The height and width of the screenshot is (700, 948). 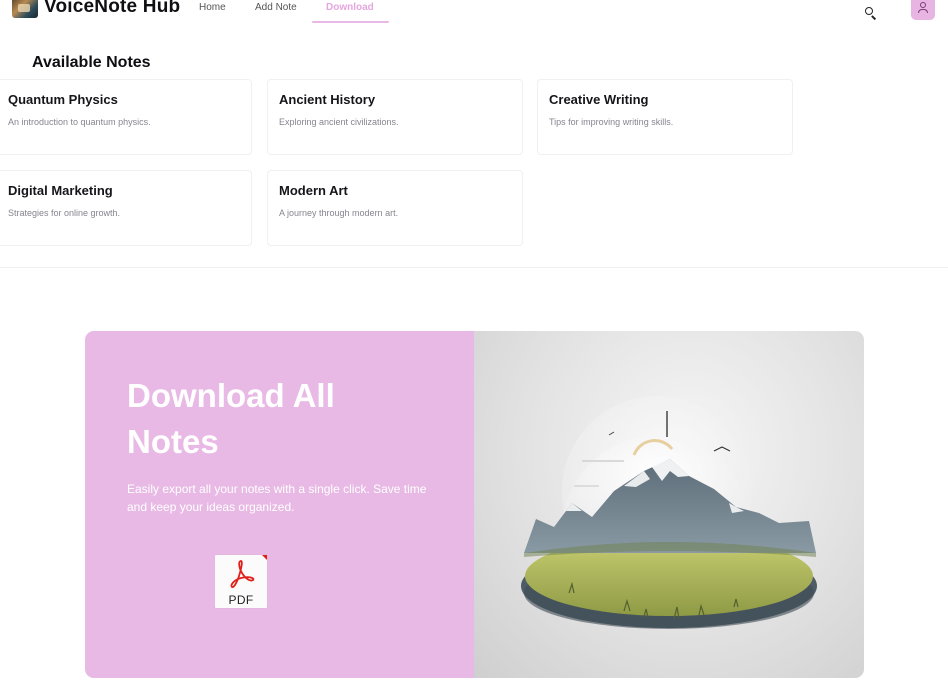 I want to click on note-card: Modern Art A journey through modern art., so click(x=395, y=208).